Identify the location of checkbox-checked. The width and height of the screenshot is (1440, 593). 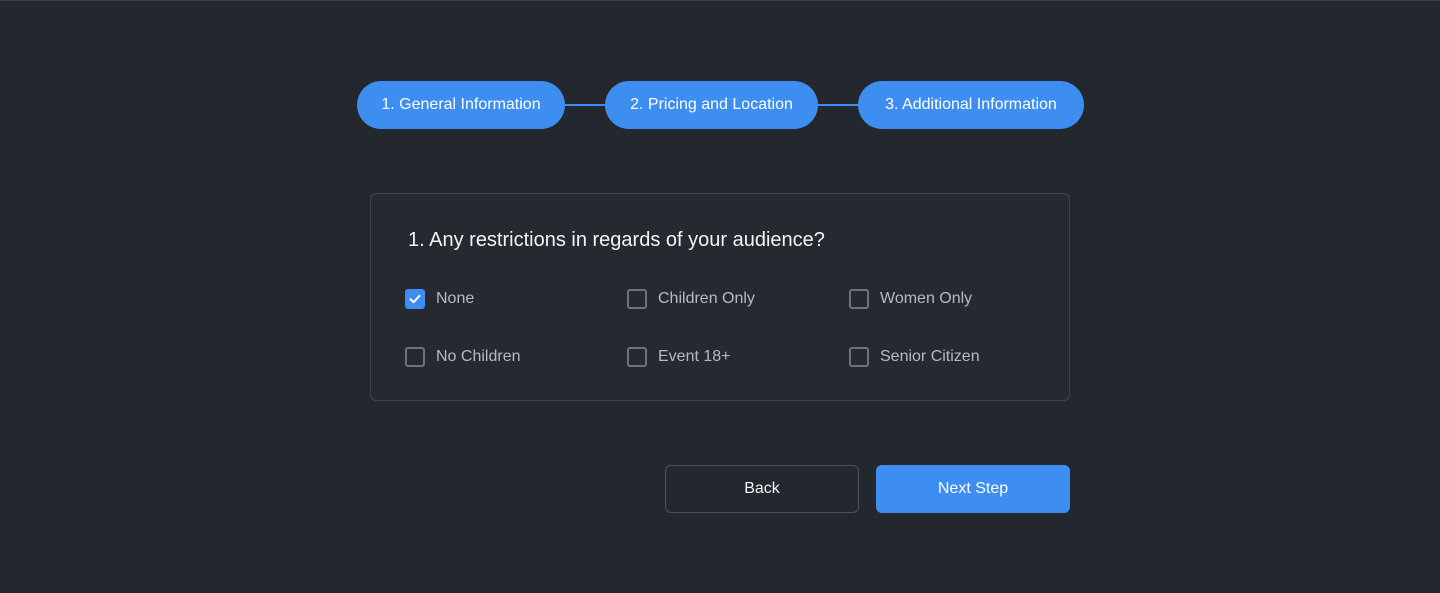
(415, 299).